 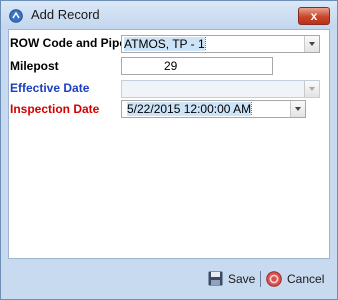 What do you see at coordinates (171, 66) in the screenshot?
I see `milepost-value: 29` at bounding box center [171, 66].